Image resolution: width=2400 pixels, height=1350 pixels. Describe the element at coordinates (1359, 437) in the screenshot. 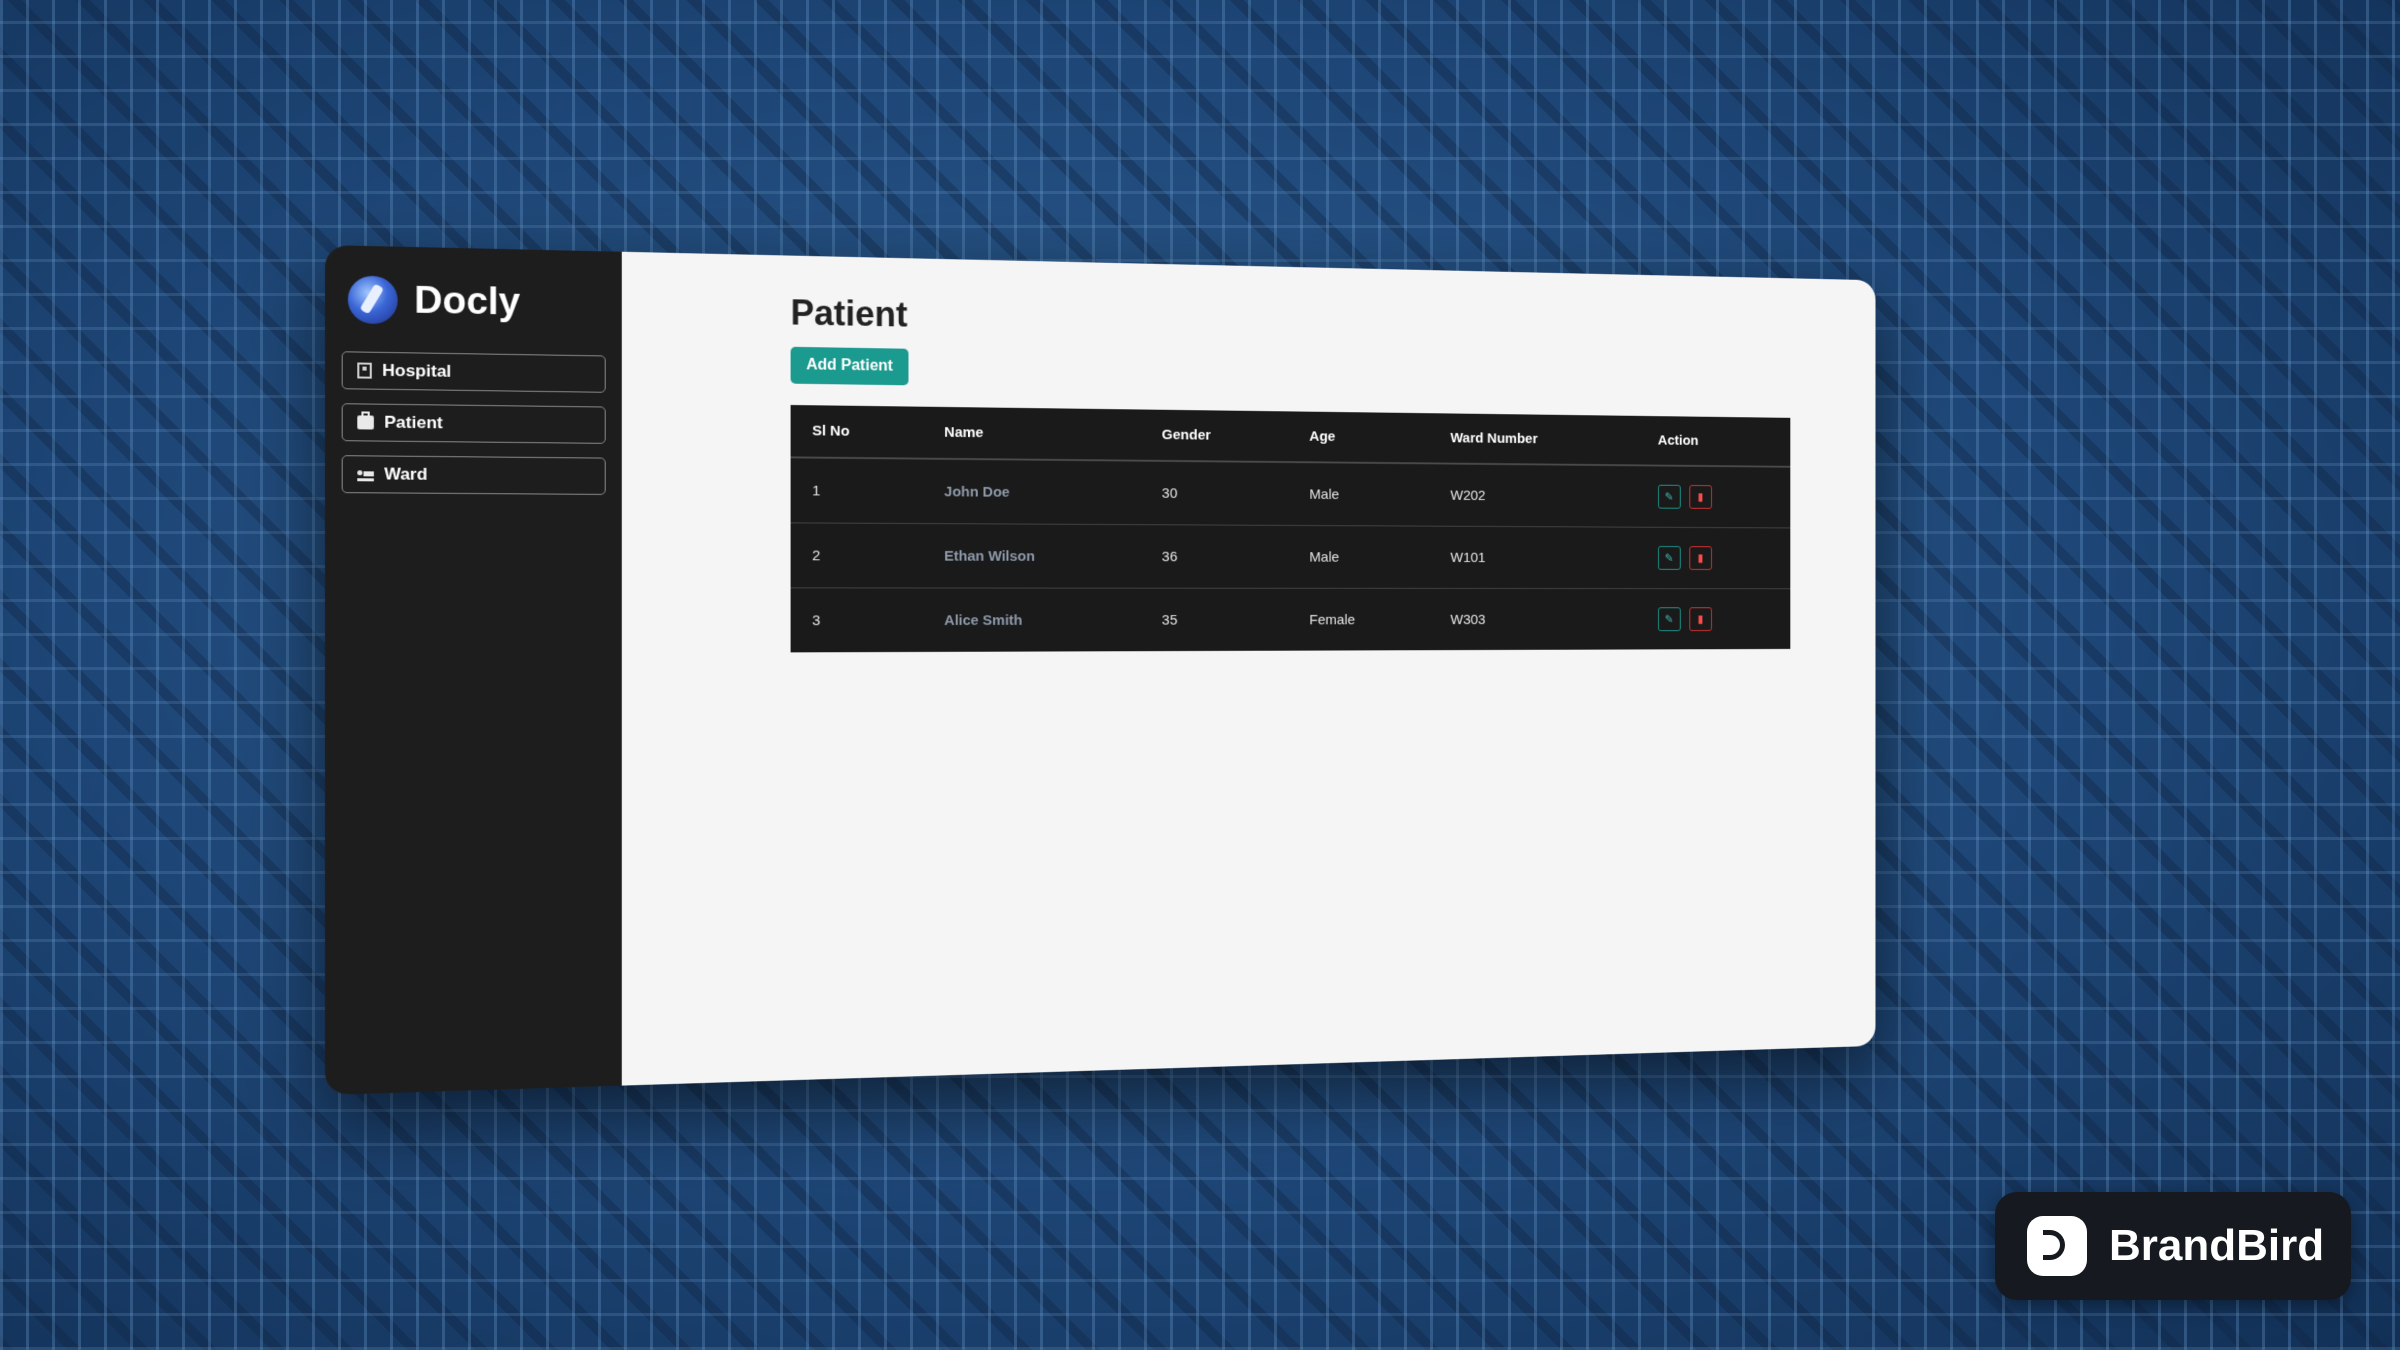

I see `column-header-age: Age` at that location.